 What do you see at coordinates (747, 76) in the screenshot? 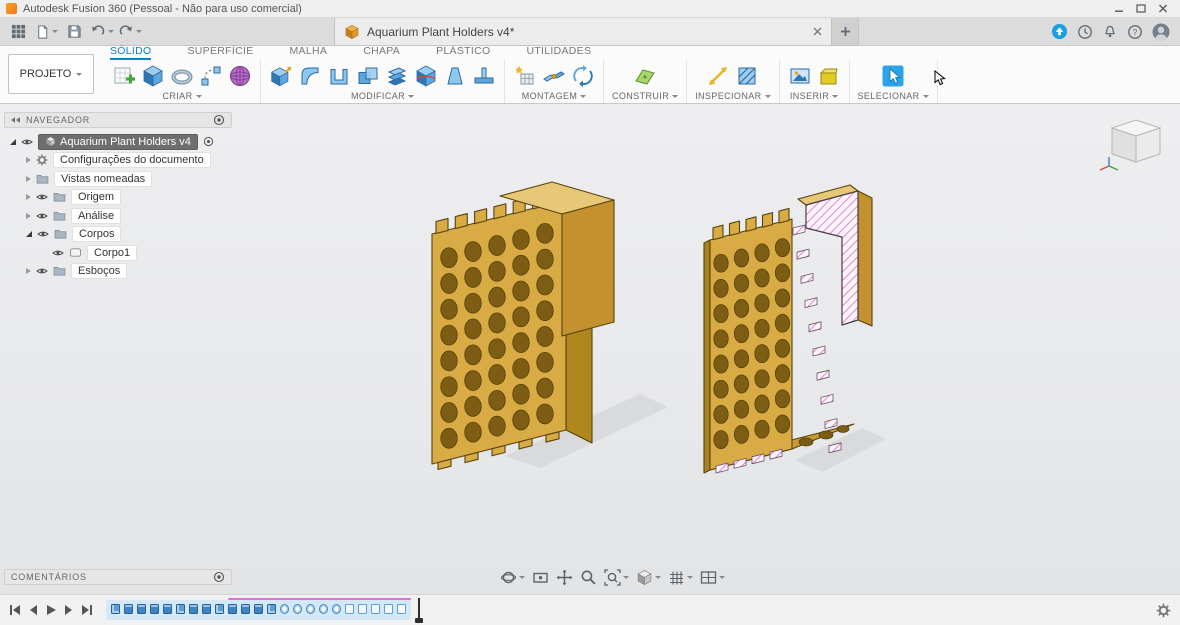
I see `section-analysis-icon` at bounding box center [747, 76].